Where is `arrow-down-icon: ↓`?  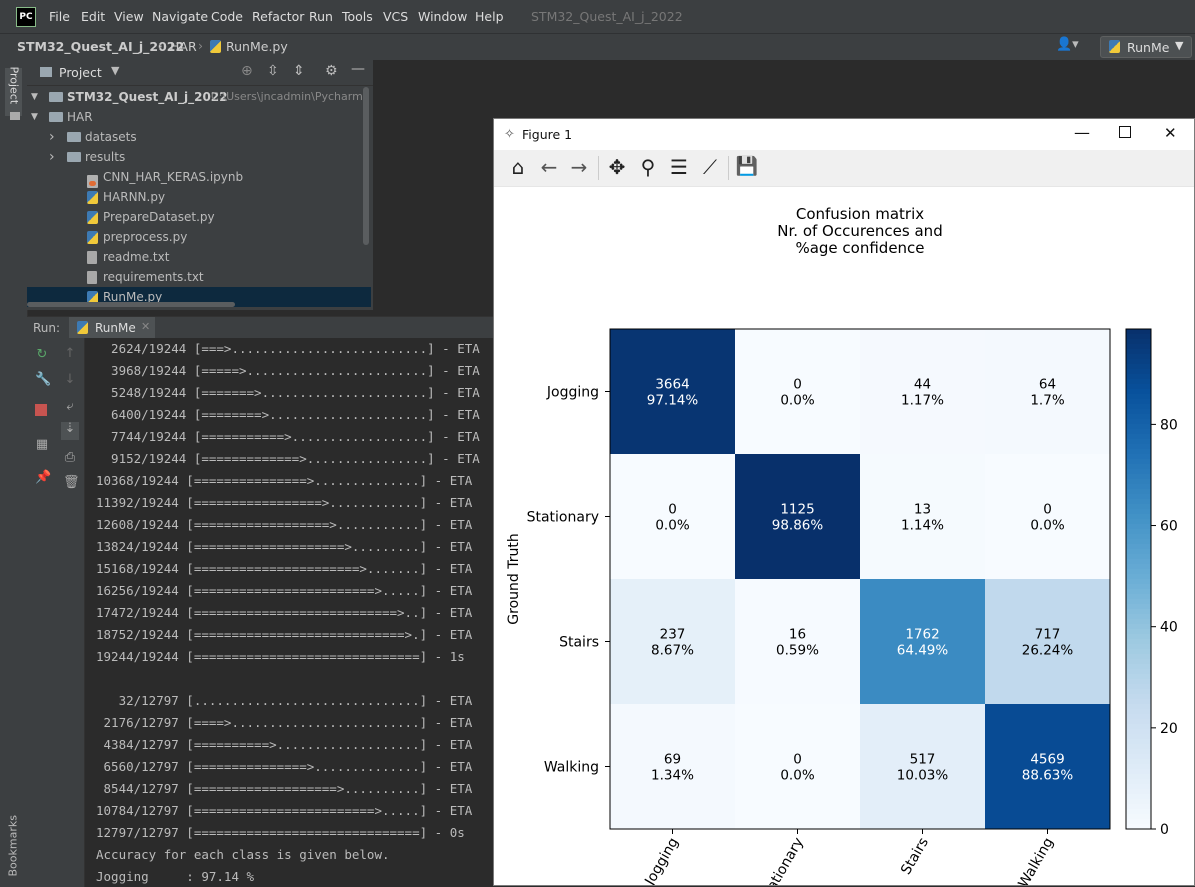
arrow-down-icon: ↓ is located at coordinates (70, 380).